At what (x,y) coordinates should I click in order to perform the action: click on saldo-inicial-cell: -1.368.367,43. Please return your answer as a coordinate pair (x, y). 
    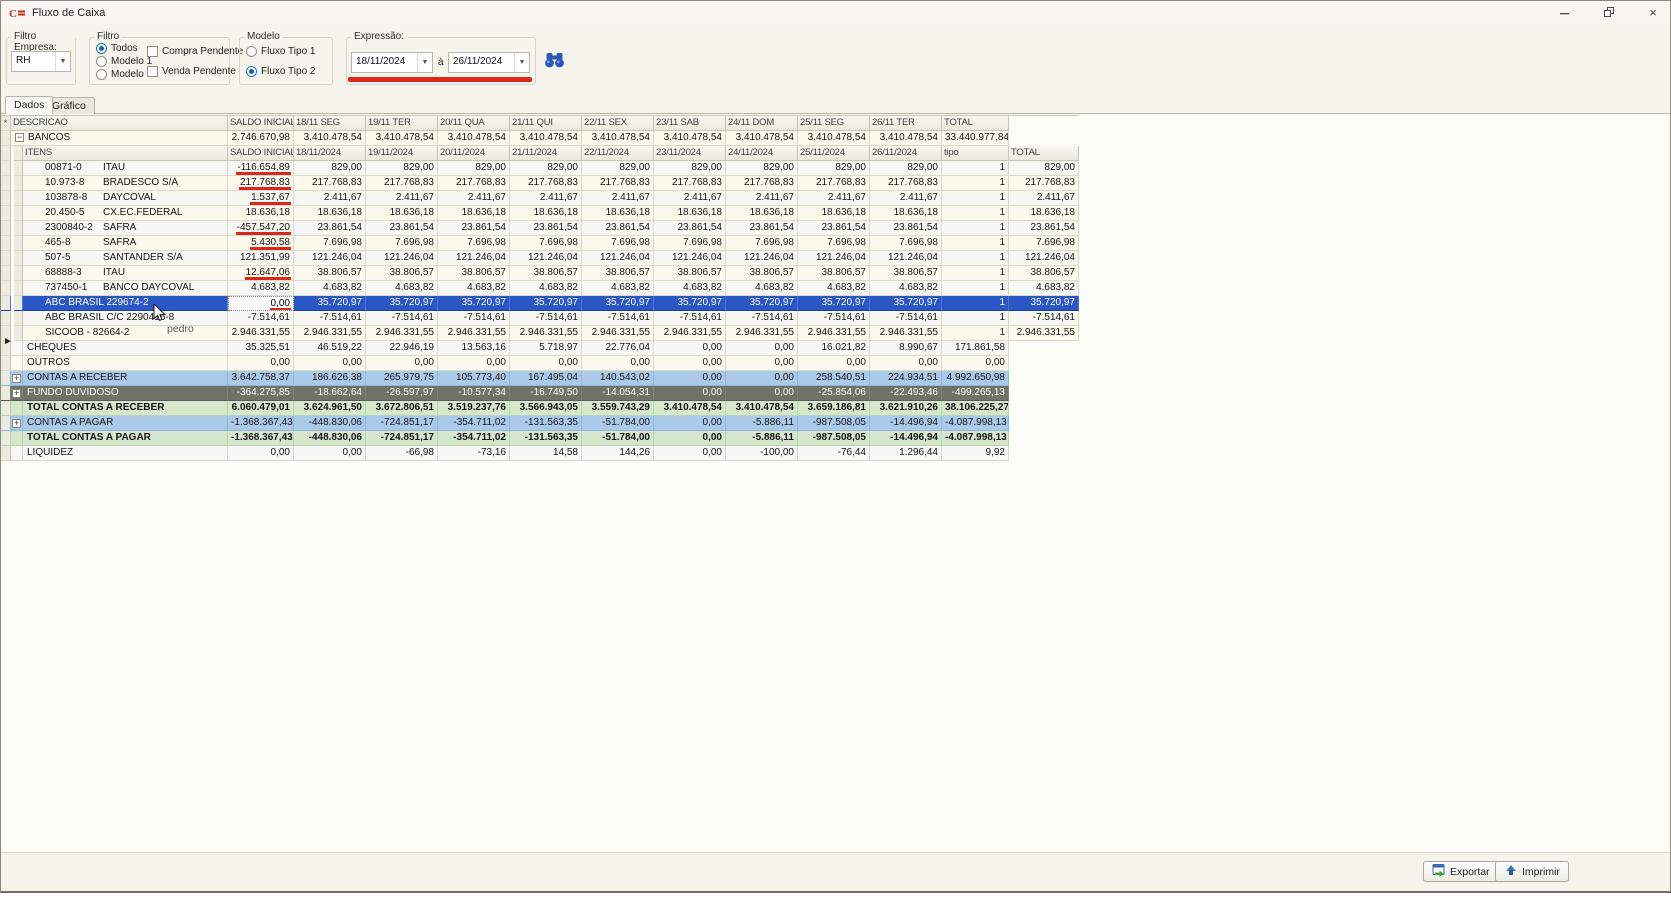
    Looking at the image, I should click on (261, 438).